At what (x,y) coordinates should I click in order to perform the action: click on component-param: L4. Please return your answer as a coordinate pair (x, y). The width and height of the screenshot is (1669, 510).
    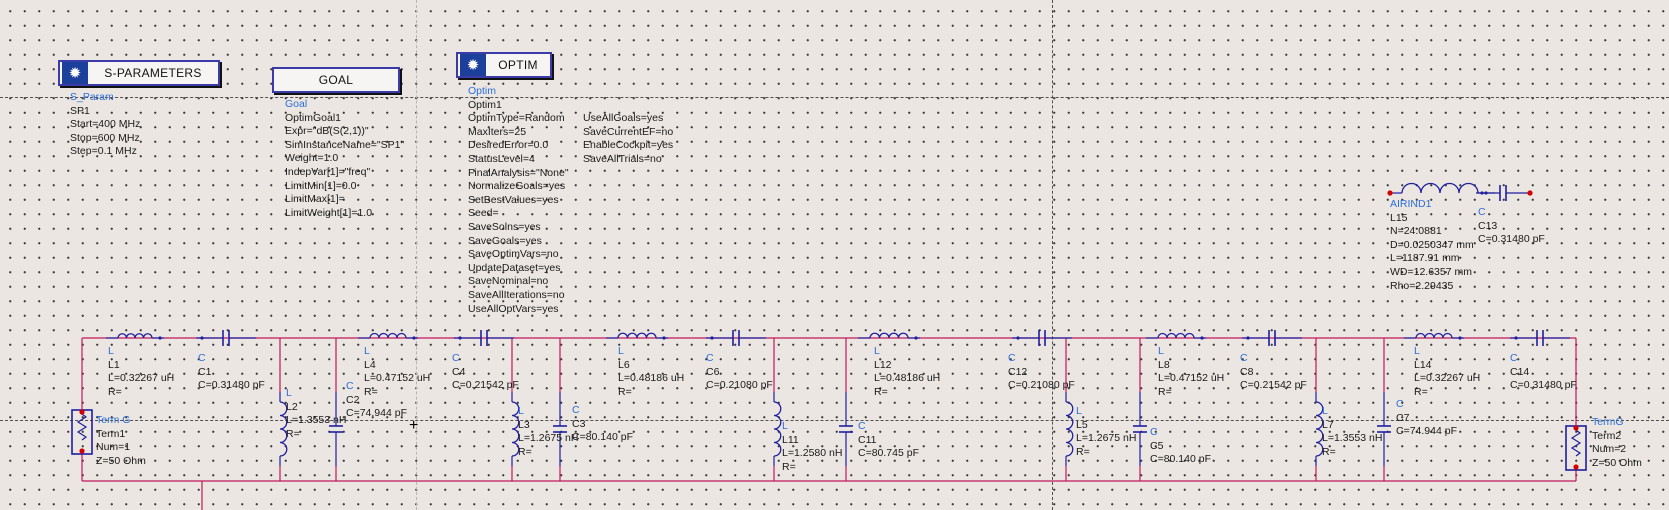
    Looking at the image, I should click on (370, 364).